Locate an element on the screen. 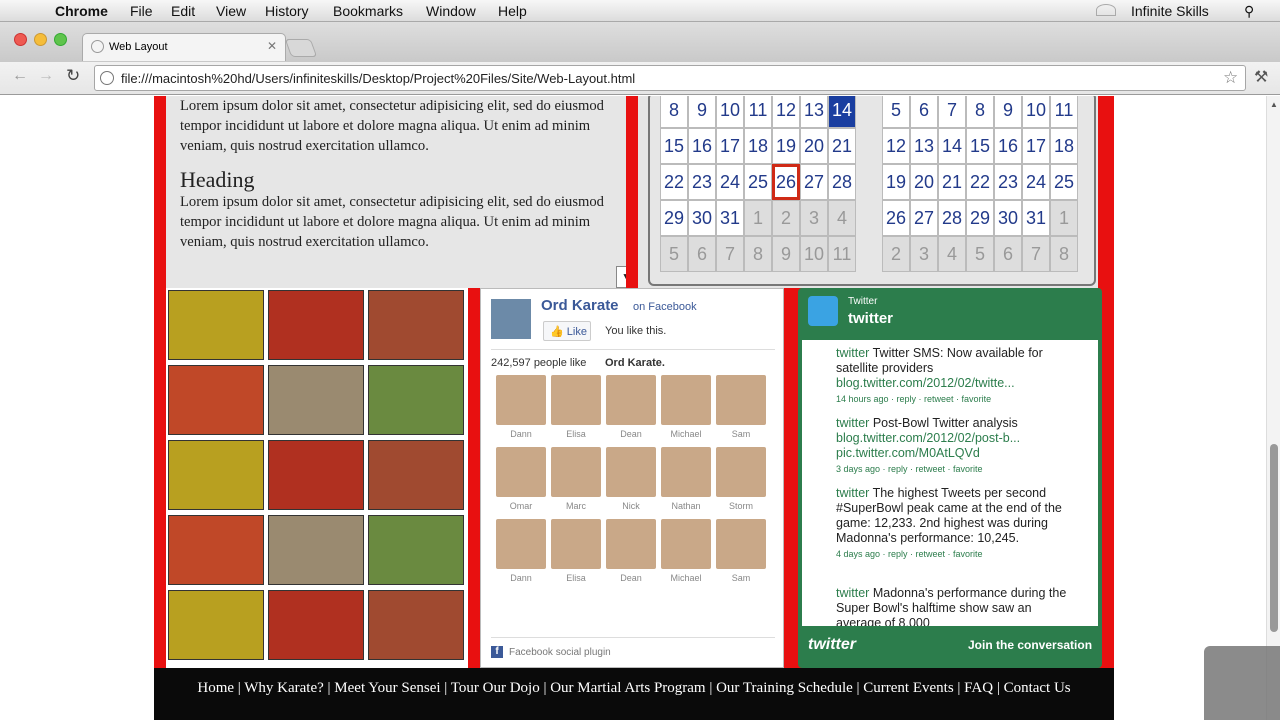  fb-on-facebook: on Facebook is located at coordinates (665, 307).